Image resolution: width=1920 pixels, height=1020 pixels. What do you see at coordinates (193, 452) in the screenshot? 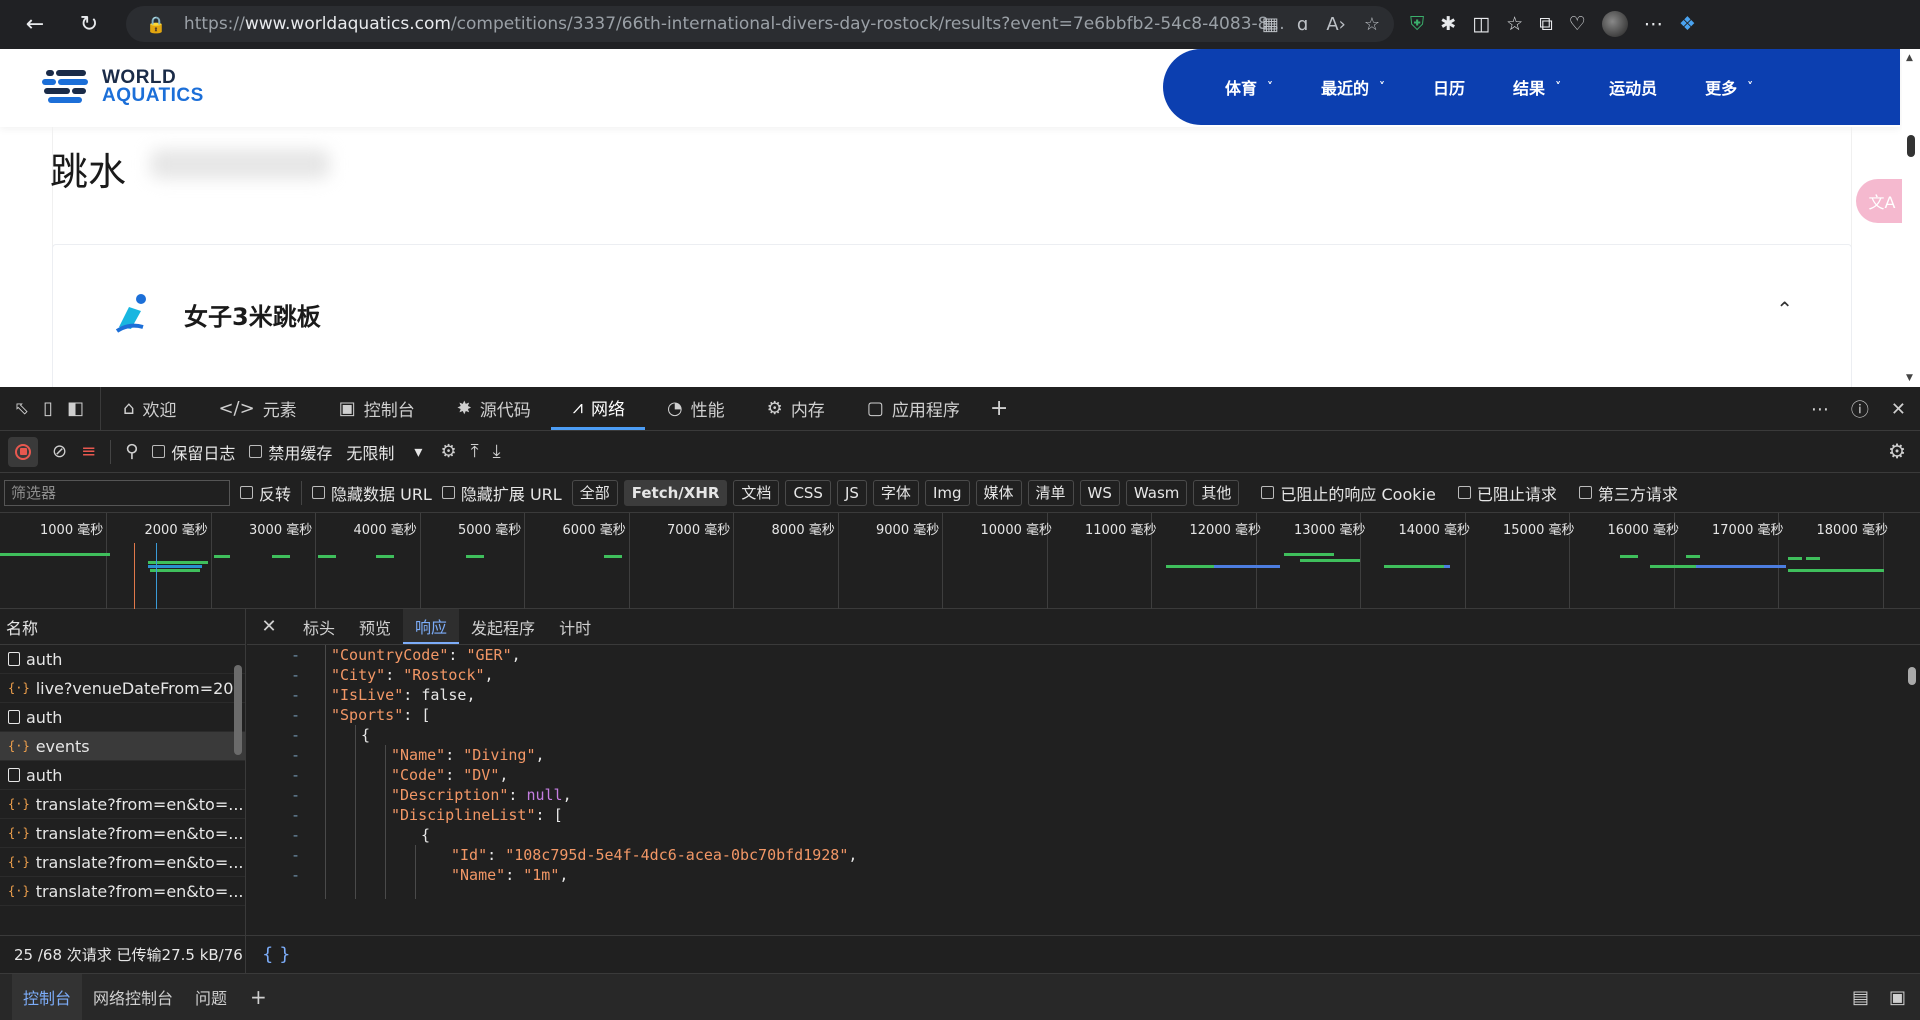
I see `preserve-log-checkbox: 保留日志` at bounding box center [193, 452].